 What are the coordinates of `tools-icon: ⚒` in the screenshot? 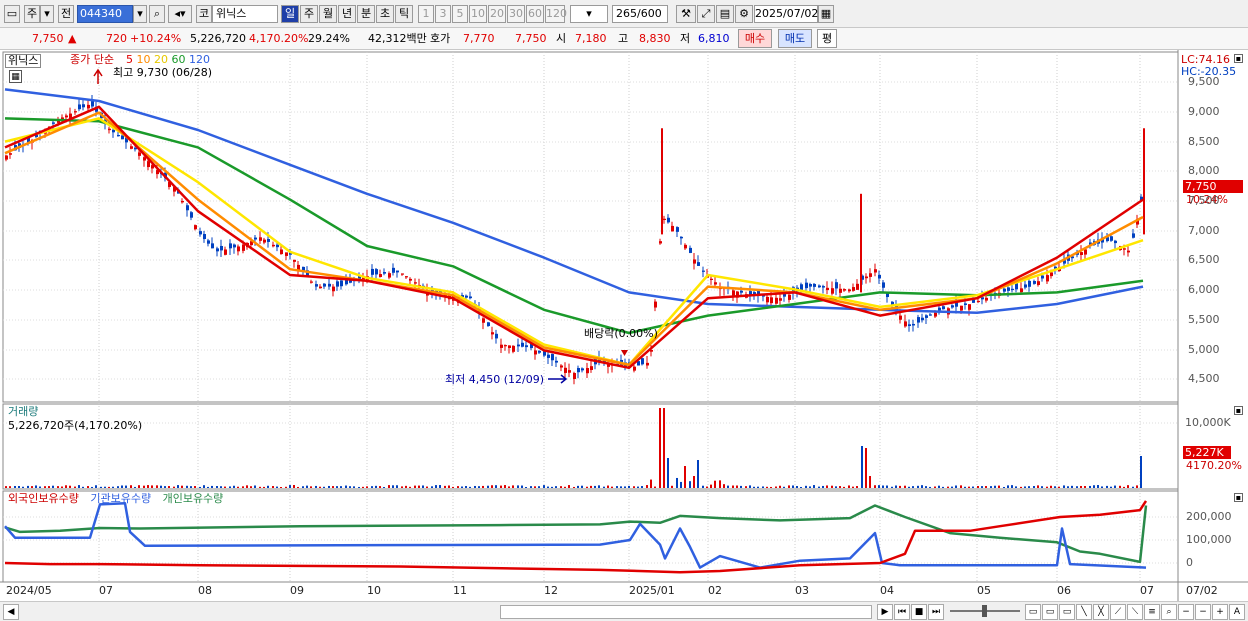 It's located at (686, 14).